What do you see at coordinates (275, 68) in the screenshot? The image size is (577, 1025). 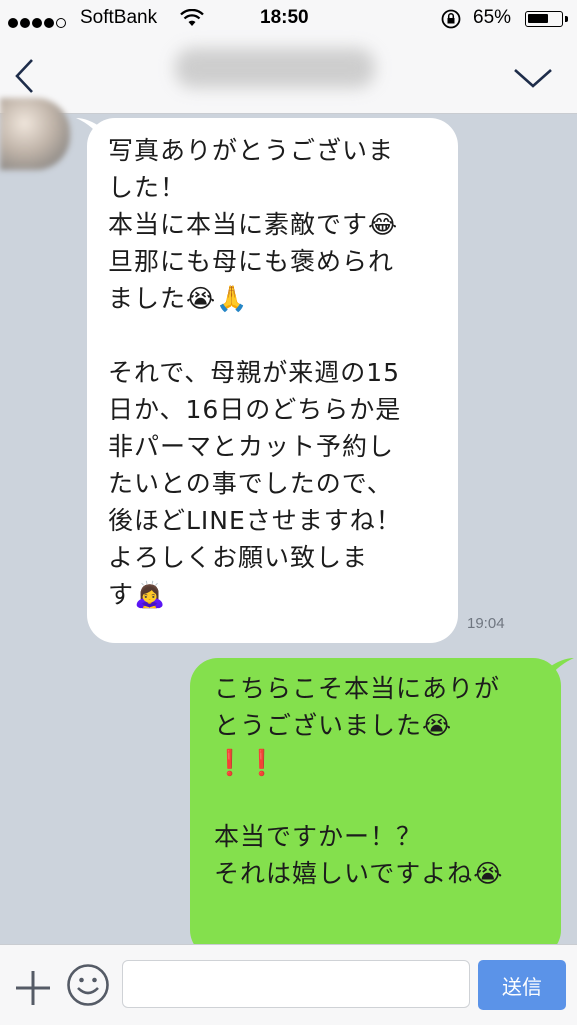 I see `chat-title-blurred` at bounding box center [275, 68].